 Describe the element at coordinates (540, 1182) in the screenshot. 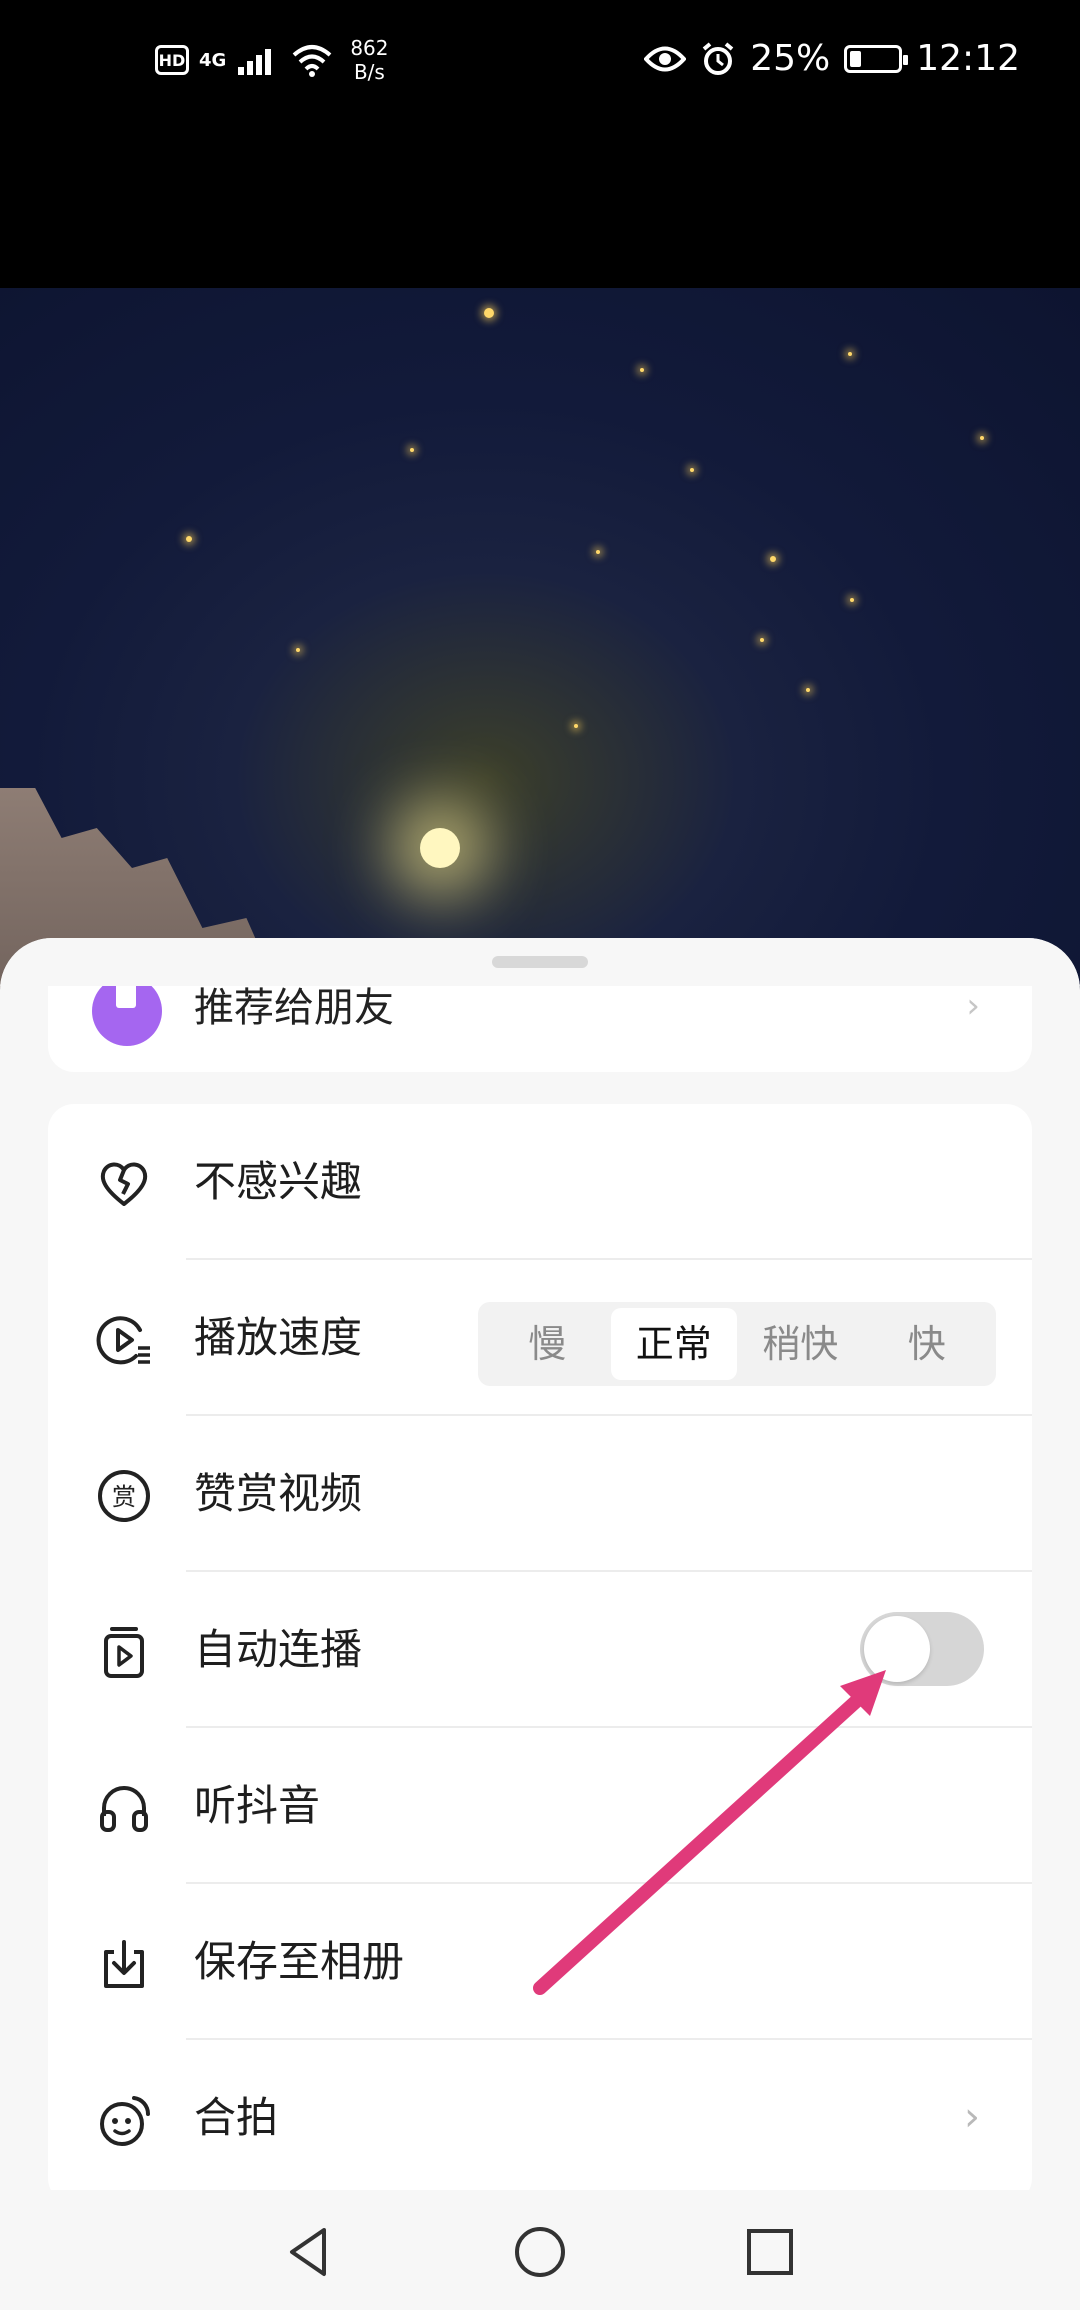

I see `not-interested-row: 不感兴趣` at that location.